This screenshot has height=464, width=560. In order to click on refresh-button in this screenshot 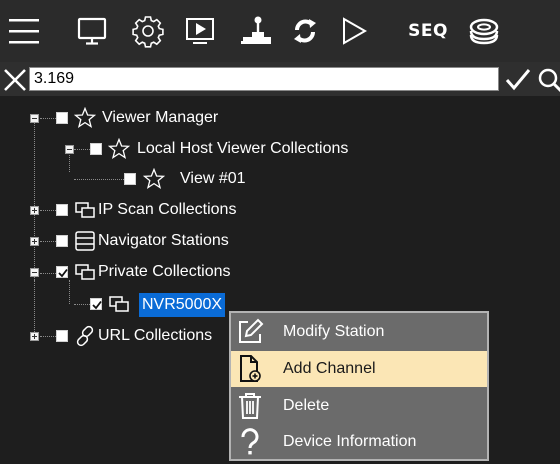, I will do `click(305, 31)`.